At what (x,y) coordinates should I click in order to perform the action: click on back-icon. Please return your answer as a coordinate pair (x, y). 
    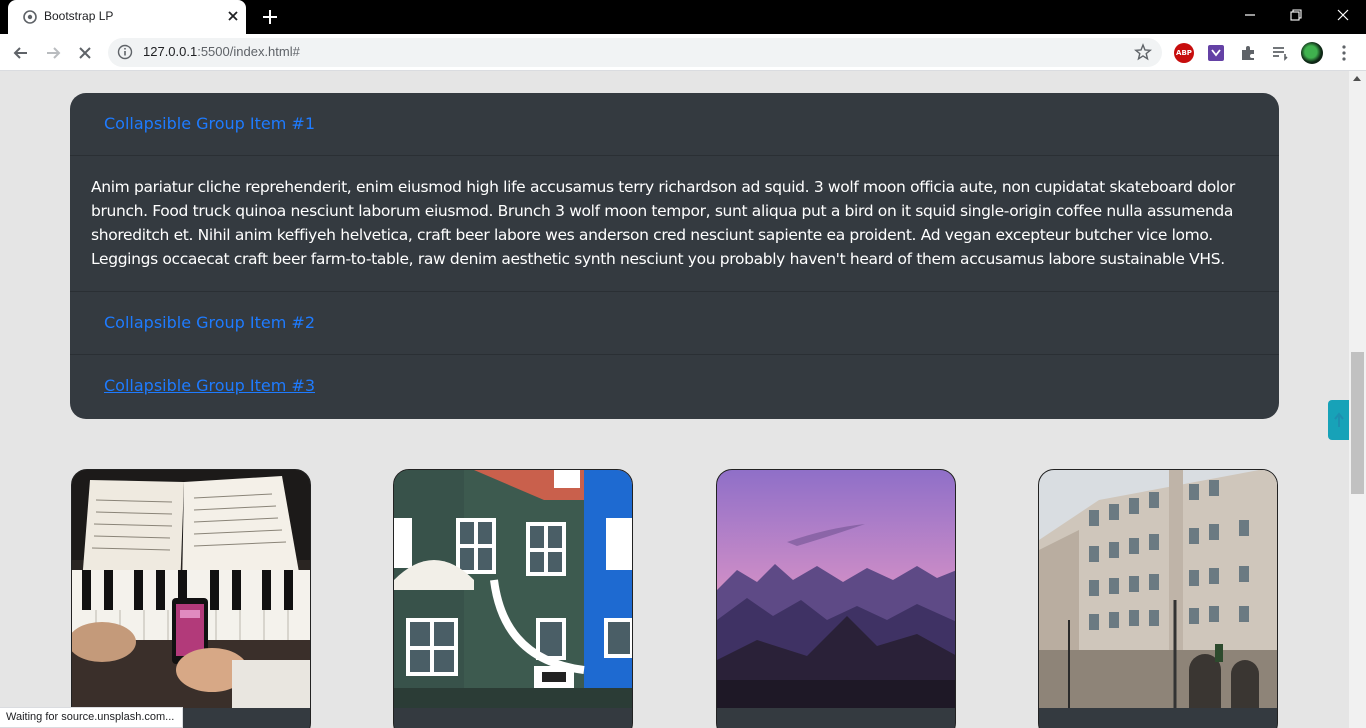
    Looking at the image, I should click on (21, 53).